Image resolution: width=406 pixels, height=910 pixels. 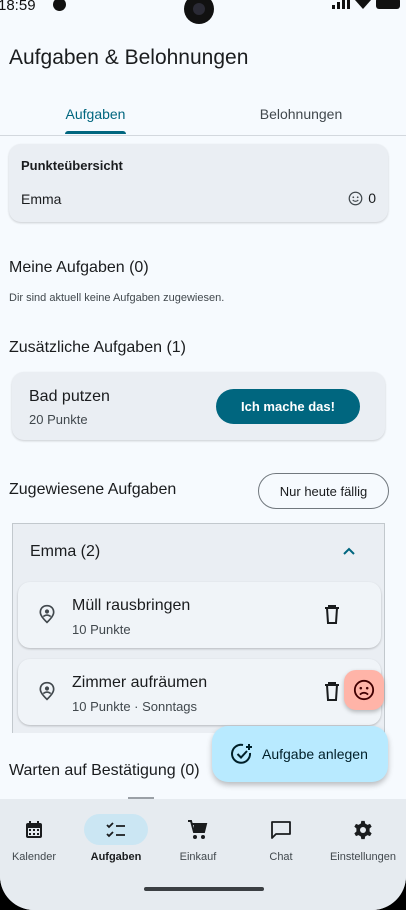 I want to click on extra-tasks-heading: Zusätzliche Aufgaben (1), so click(x=97, y=347).